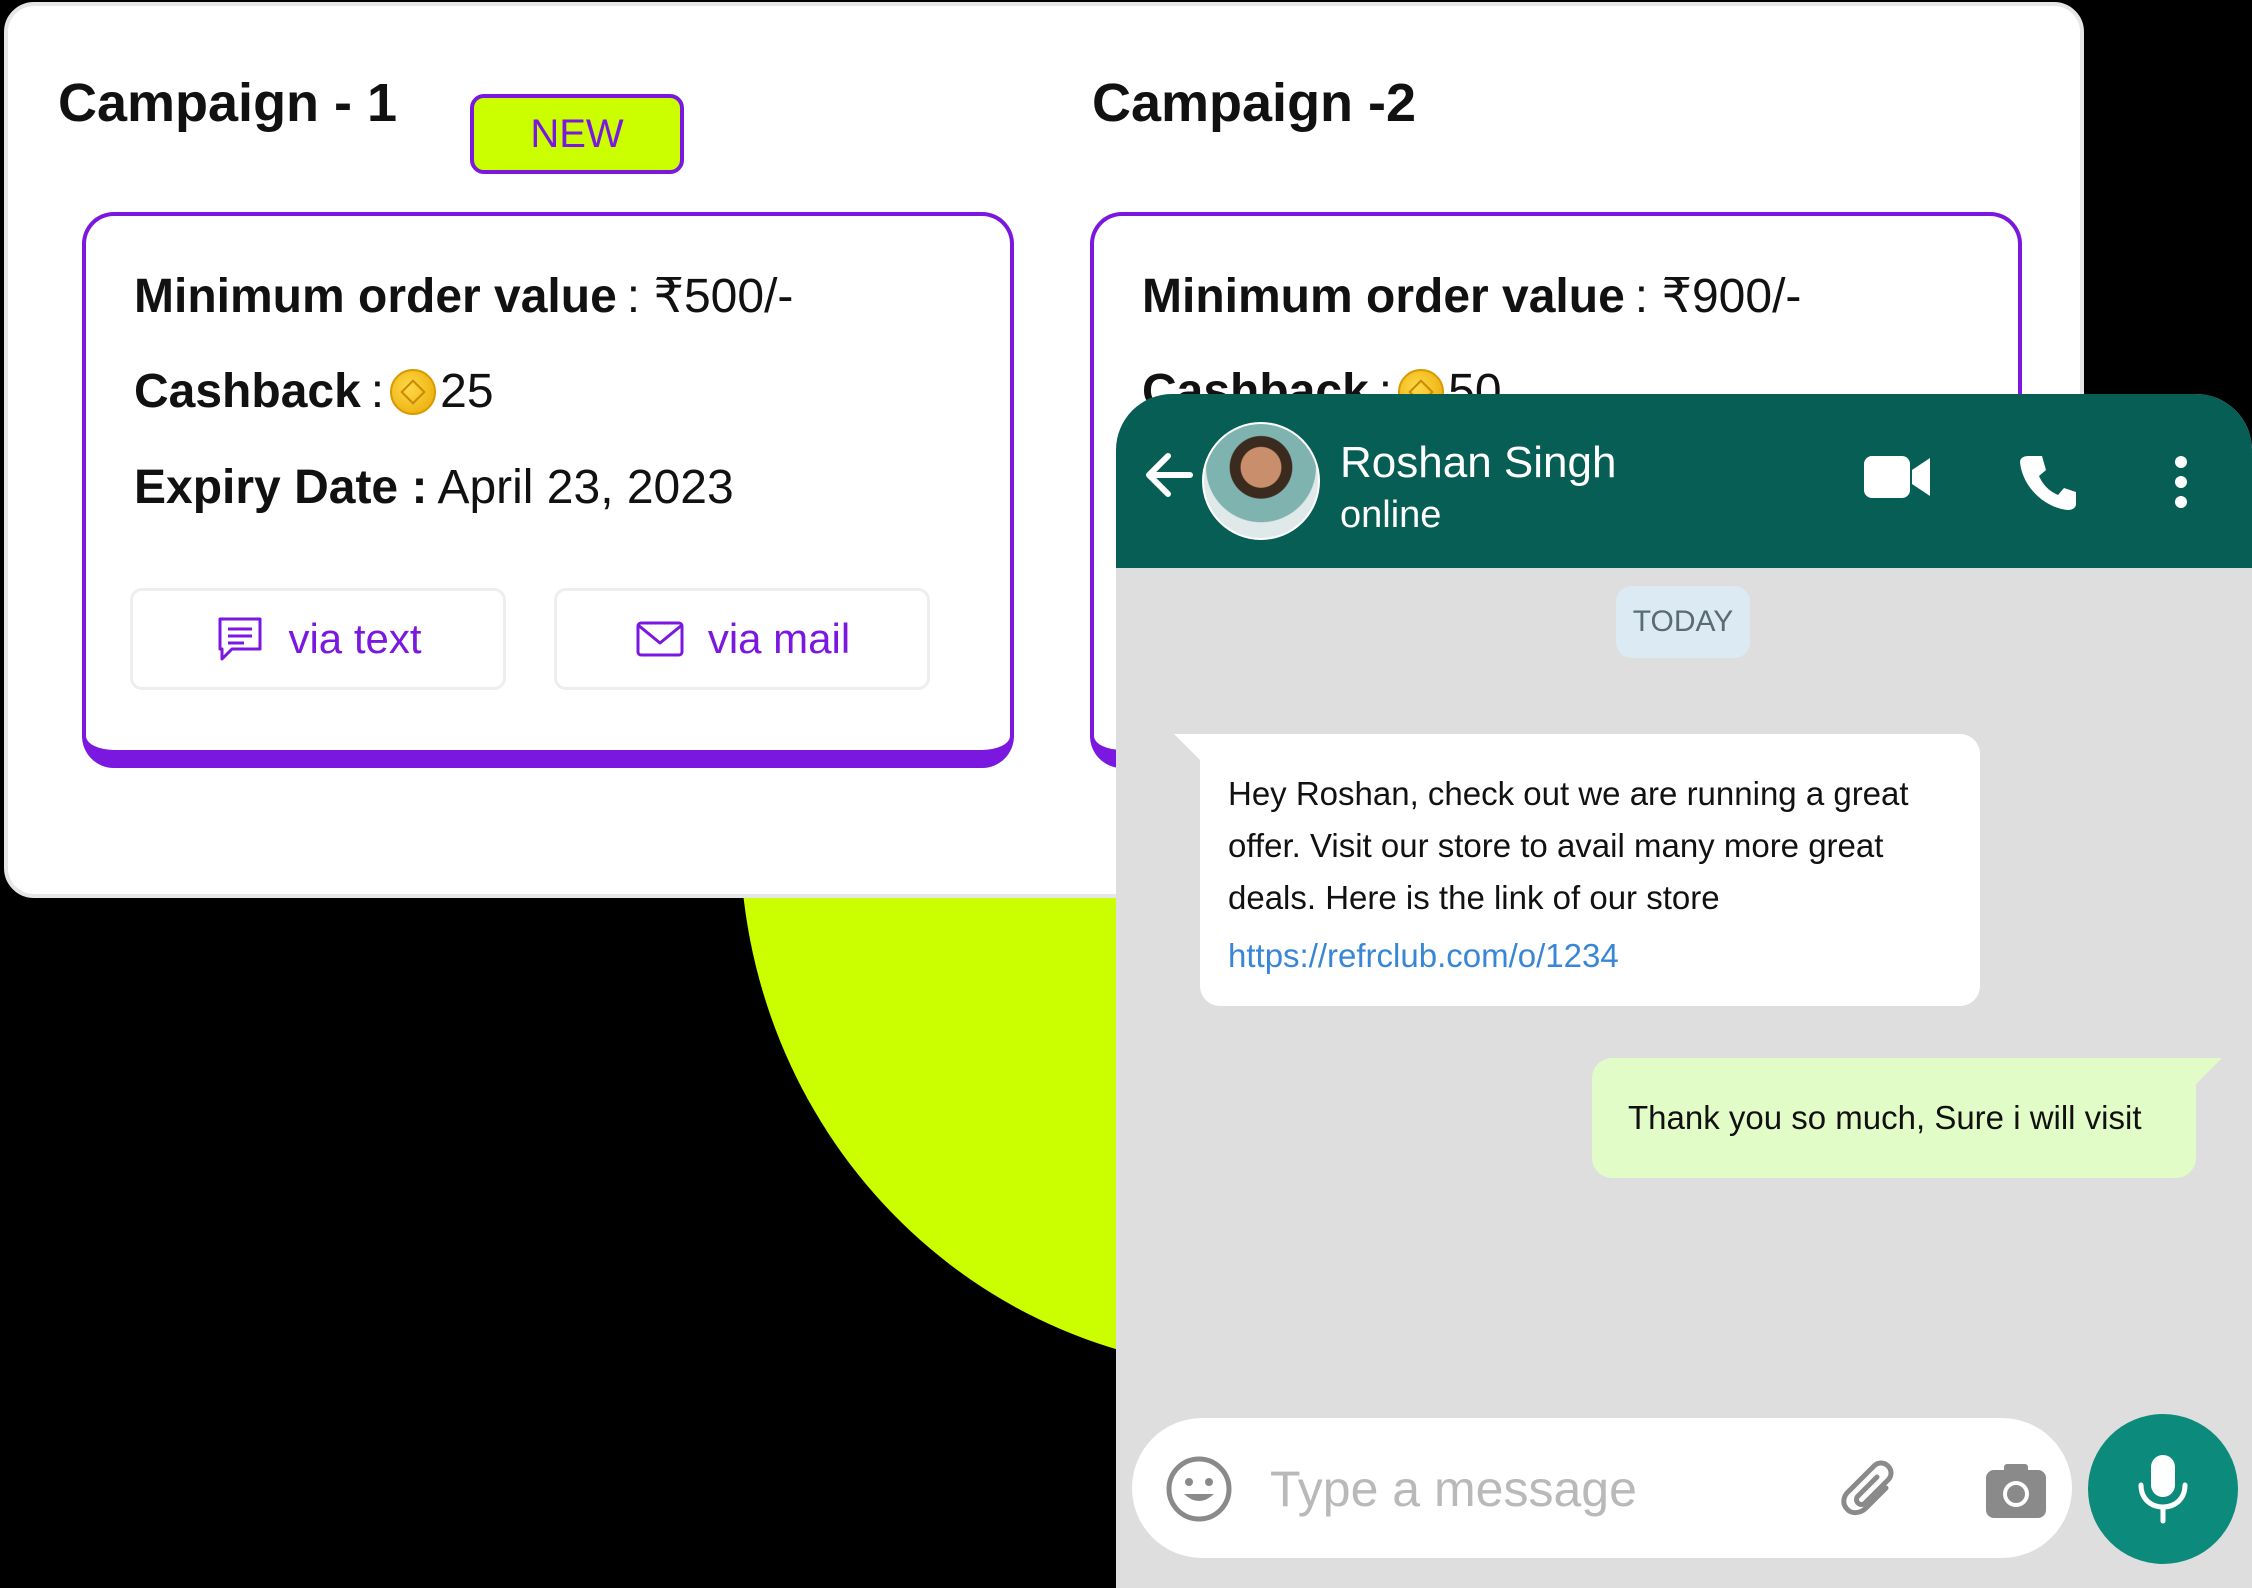 This screenshot has height=1588, width=2252. Describe the element at coordinates (577, 134) in the screenshot. I see `new-badge: NEW` at that location.